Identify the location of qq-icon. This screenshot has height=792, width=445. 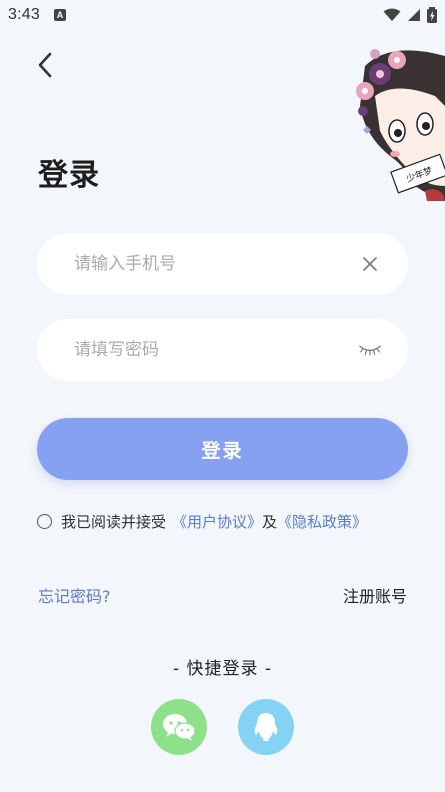
(266, 727).